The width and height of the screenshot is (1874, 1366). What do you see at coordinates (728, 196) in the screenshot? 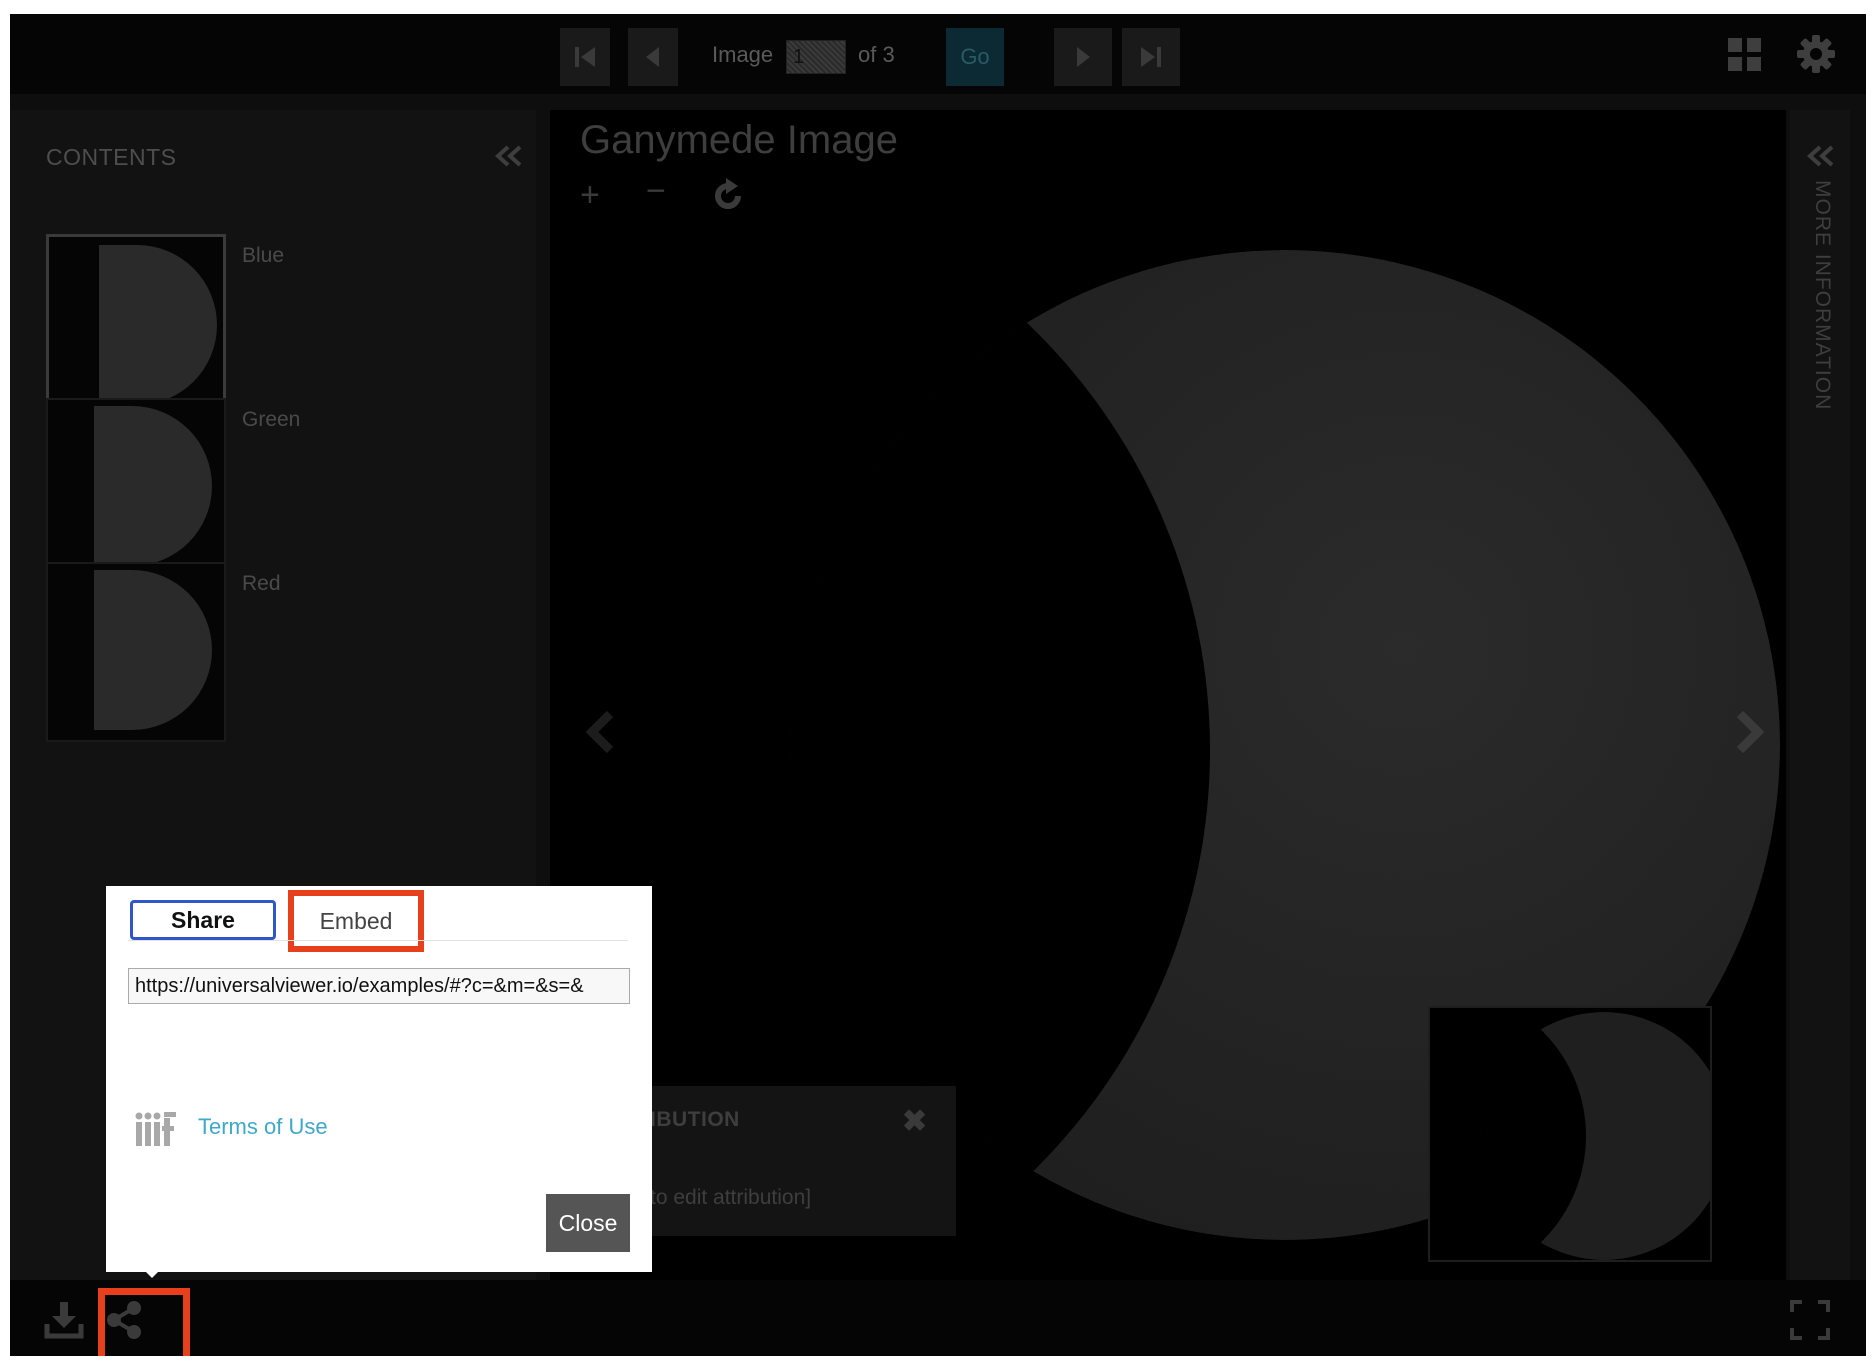
I see `rotate-icon` at bounding box center [728, 196].